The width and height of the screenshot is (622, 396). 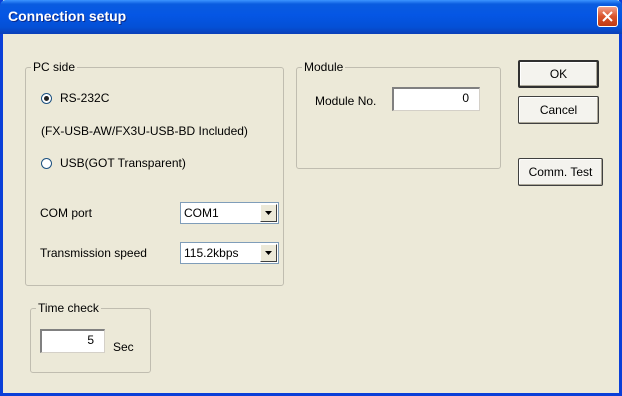 I want to click on com-port-label: COM port, so click(x=66, y=213).